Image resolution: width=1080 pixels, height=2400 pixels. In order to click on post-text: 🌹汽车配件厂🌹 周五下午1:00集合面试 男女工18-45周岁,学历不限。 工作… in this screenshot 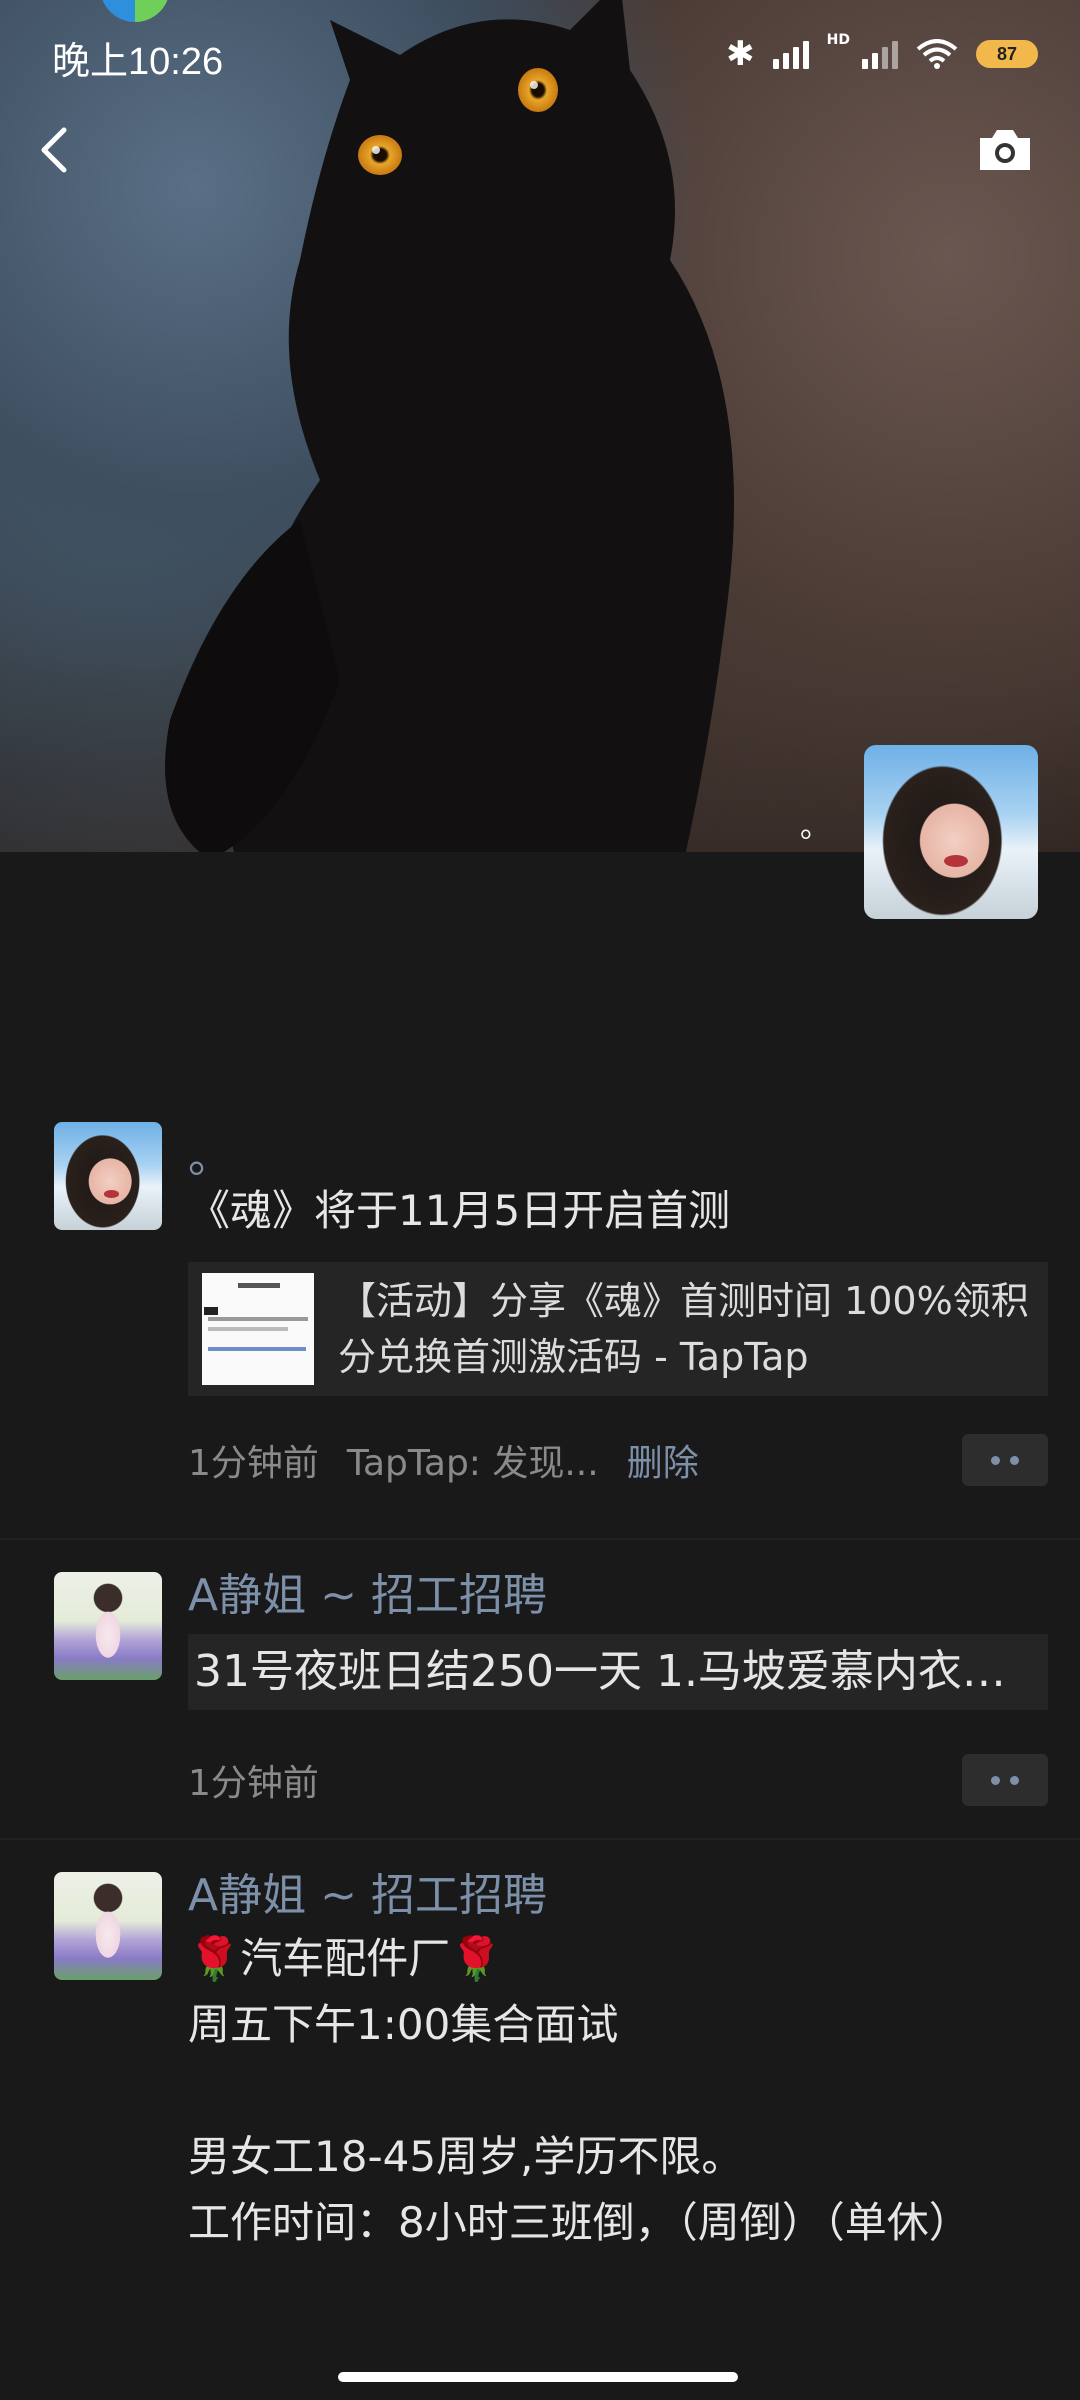, I will do `click(579, 2090)`.